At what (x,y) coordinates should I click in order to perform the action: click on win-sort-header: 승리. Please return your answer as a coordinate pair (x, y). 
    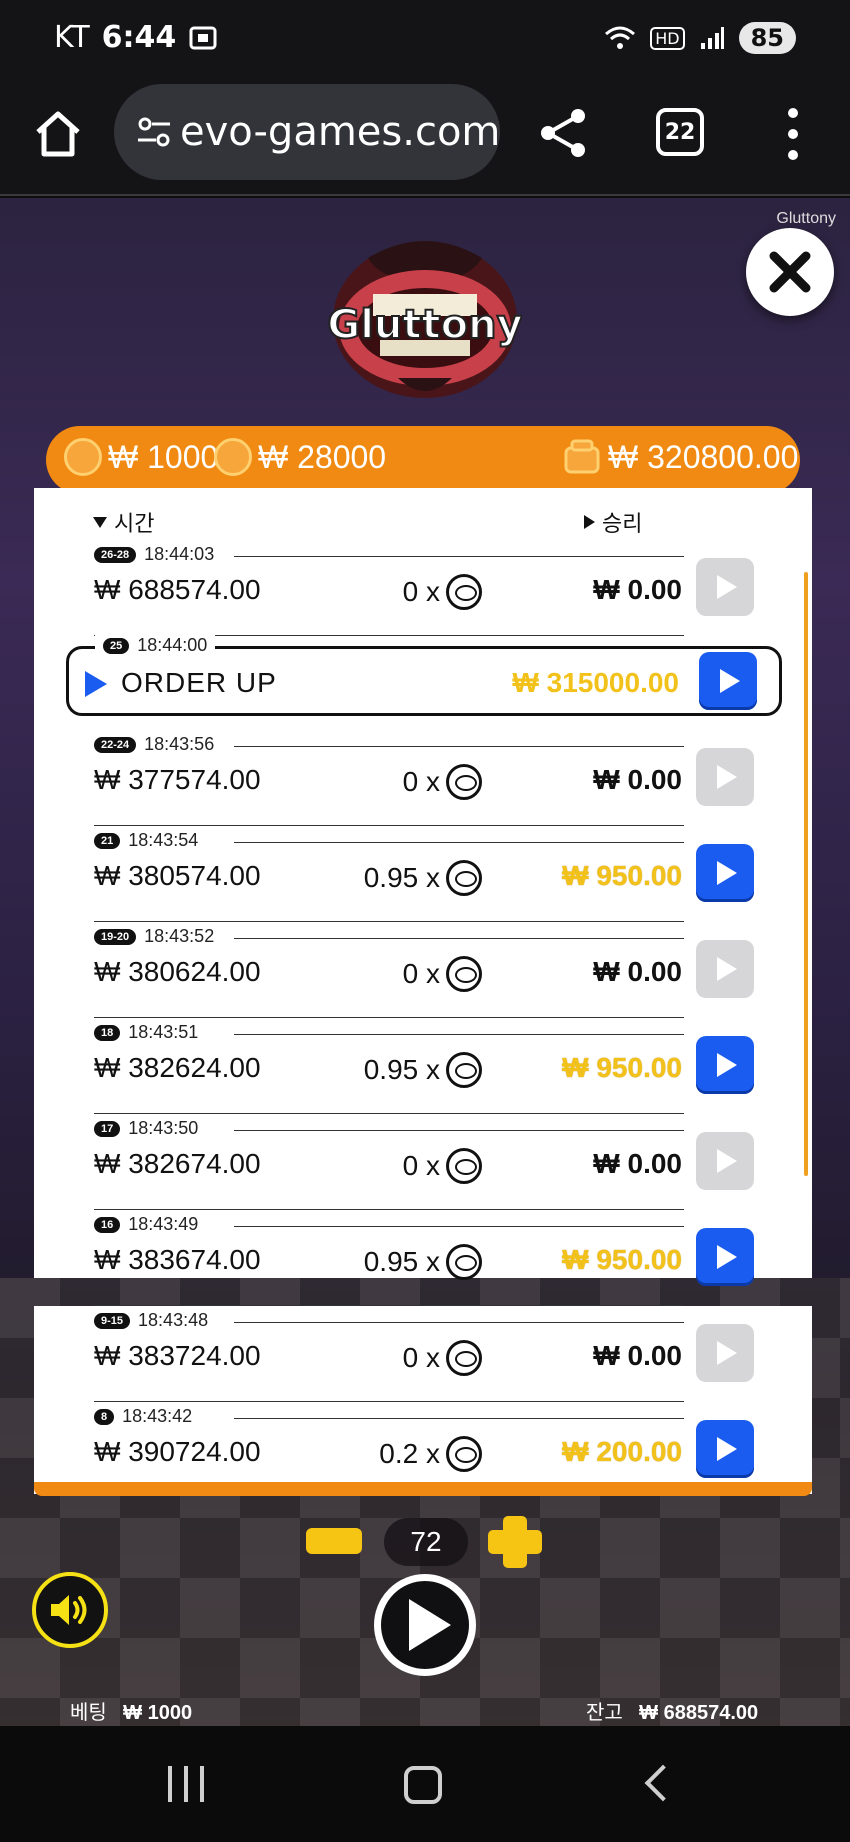
    Looking at the image, I should click on (612, 522).